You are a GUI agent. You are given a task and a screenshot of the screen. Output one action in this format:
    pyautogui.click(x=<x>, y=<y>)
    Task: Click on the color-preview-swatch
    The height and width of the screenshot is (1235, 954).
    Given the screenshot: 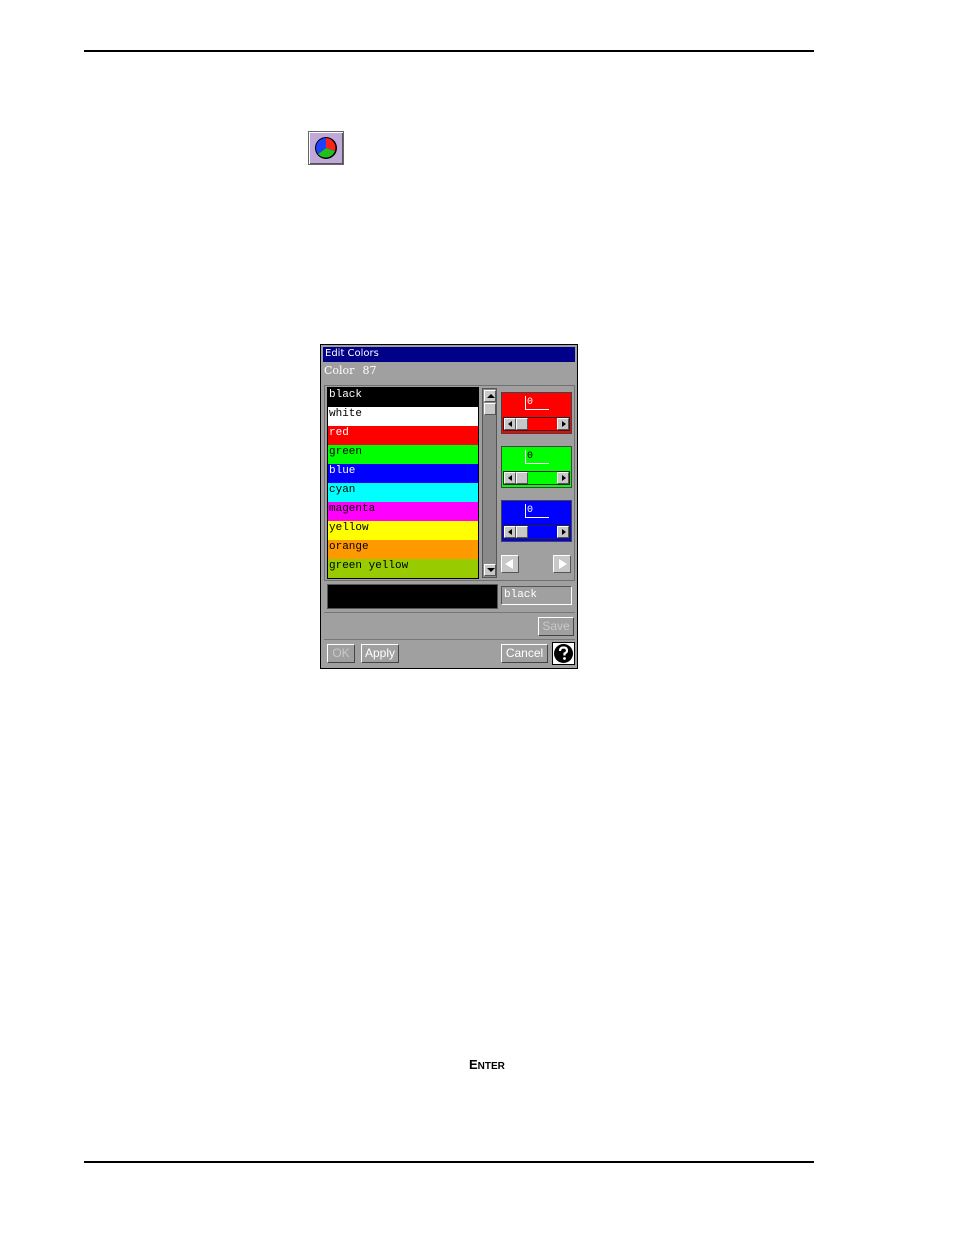 What is the action you would take?
    pyautogui.click(x=412, y=596)
    